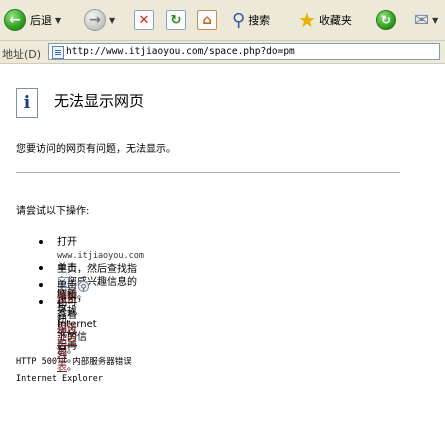 The image size is (445, 443). I want to click on back-button: ← 后退 ▼, so click(32, 20).